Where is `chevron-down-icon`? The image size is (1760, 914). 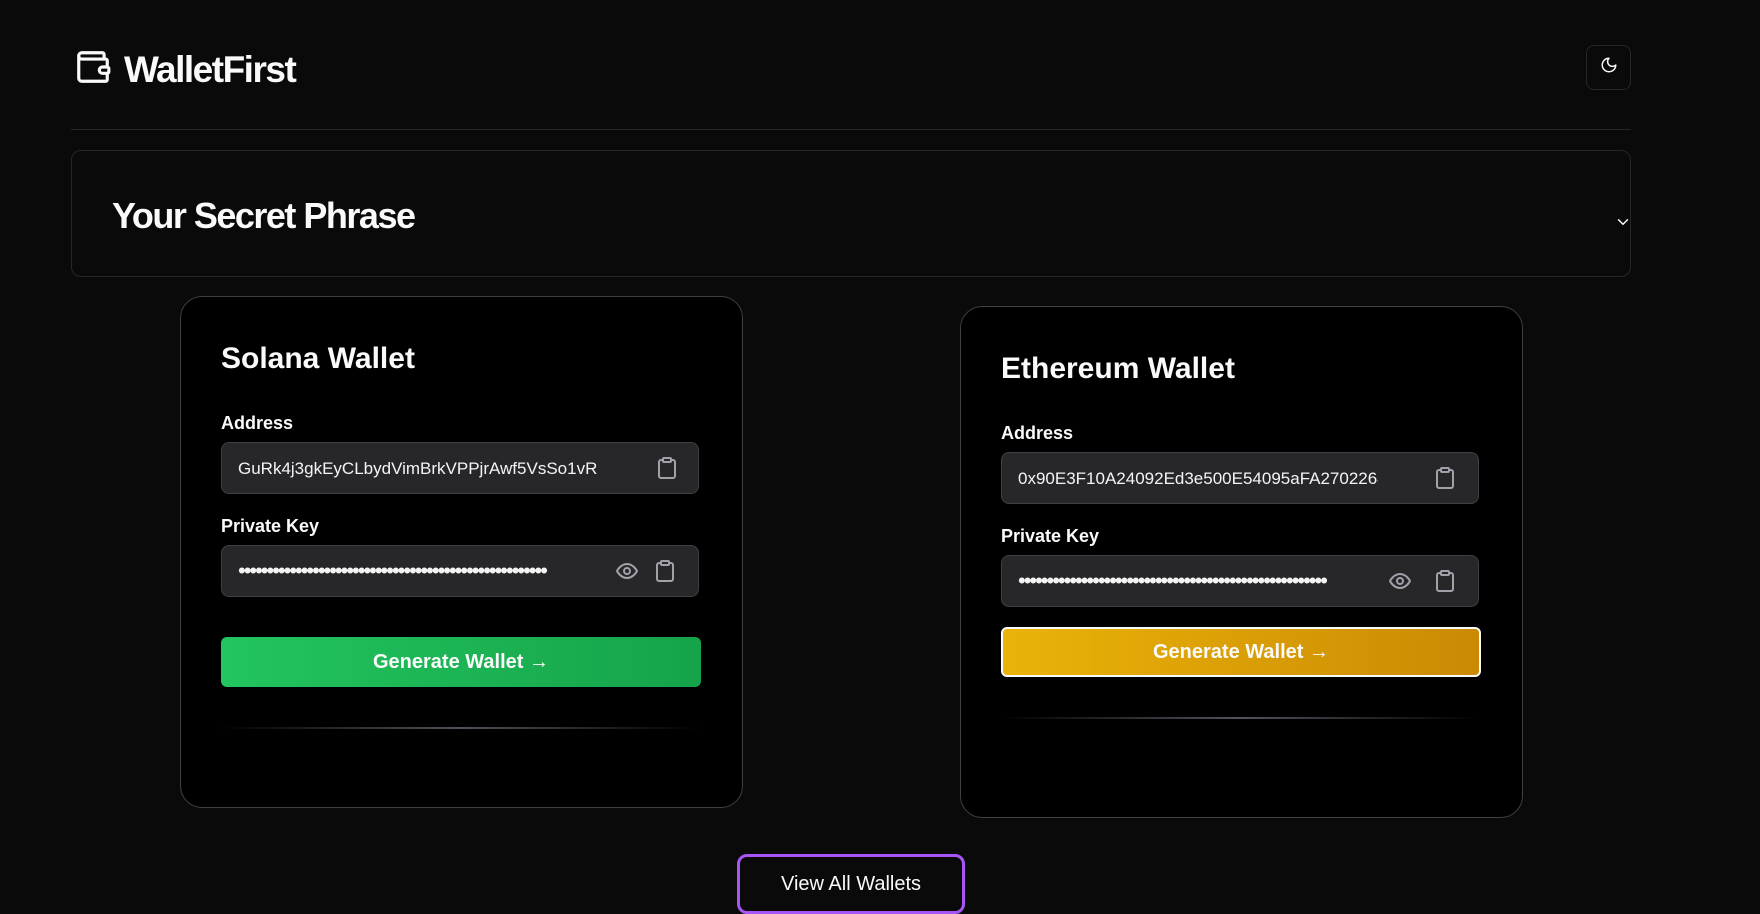
chevron-down-icon is located at coordinates (1623, 224).